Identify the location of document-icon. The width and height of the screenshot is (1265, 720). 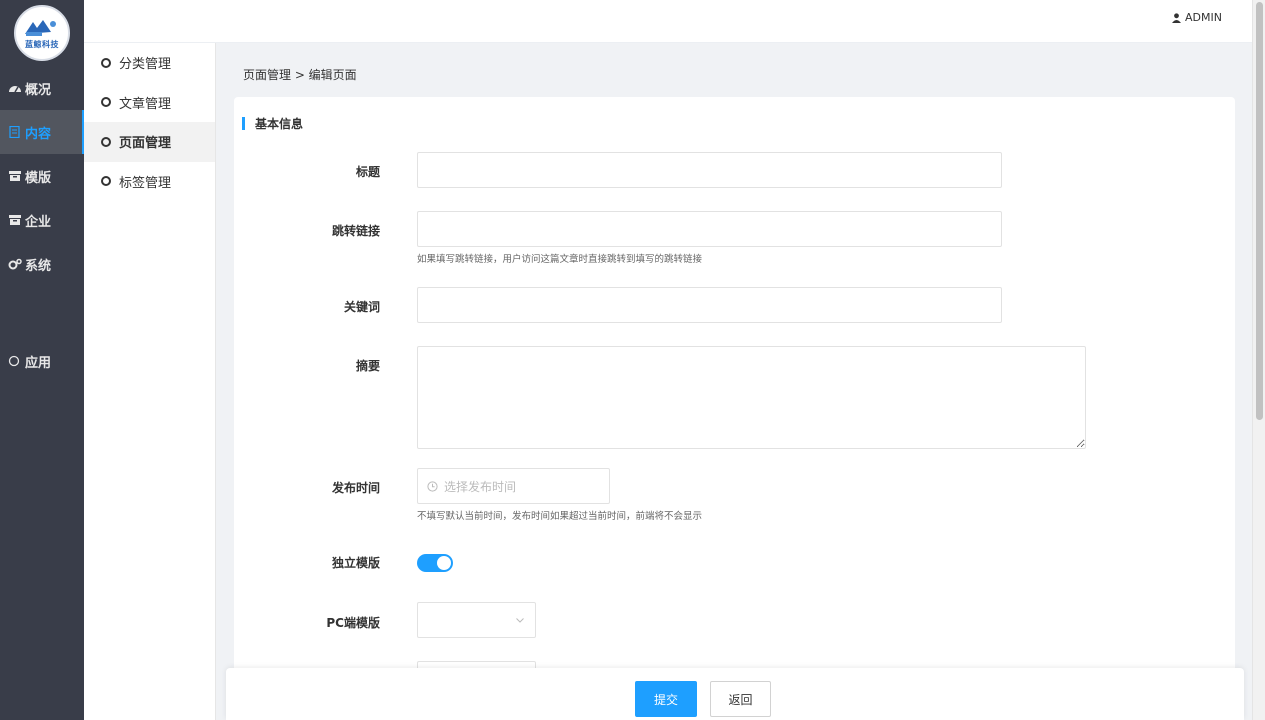
(14, 132).